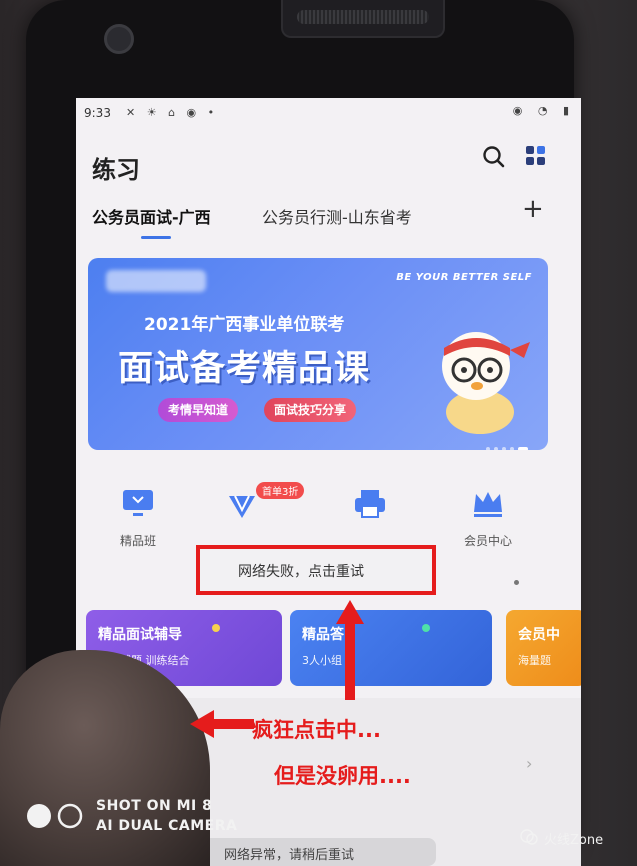 Image resolution: width=637 pixels, height=866 pixels. I want to click on annotation-arrow-left-icon, so click(222, 724).